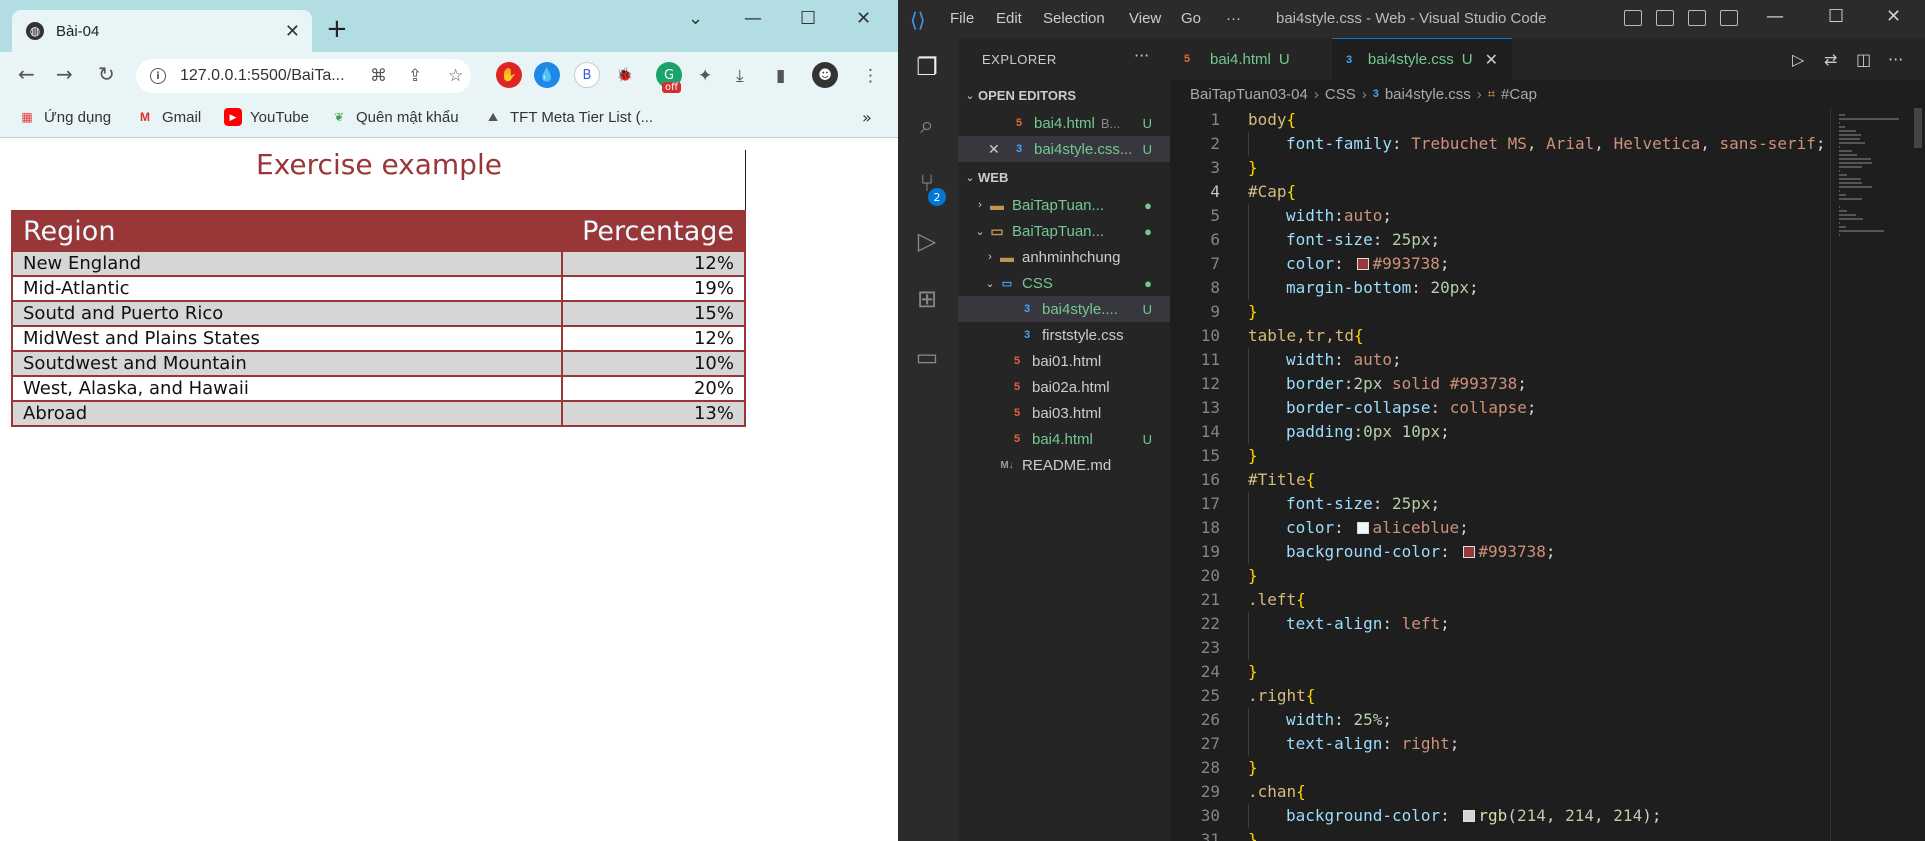 The width and height of the screenshot is (1925, 841). Describe the element at coordinates (1450, 480) in the screenshot. I see `code-line: 16 #Title{` at that location.